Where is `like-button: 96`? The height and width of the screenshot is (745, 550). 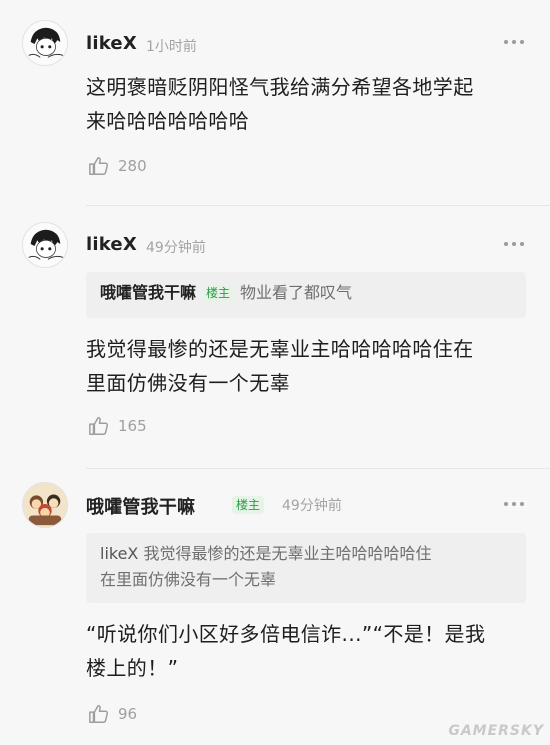 like-button: 96 is located at coordinates (112, 714).